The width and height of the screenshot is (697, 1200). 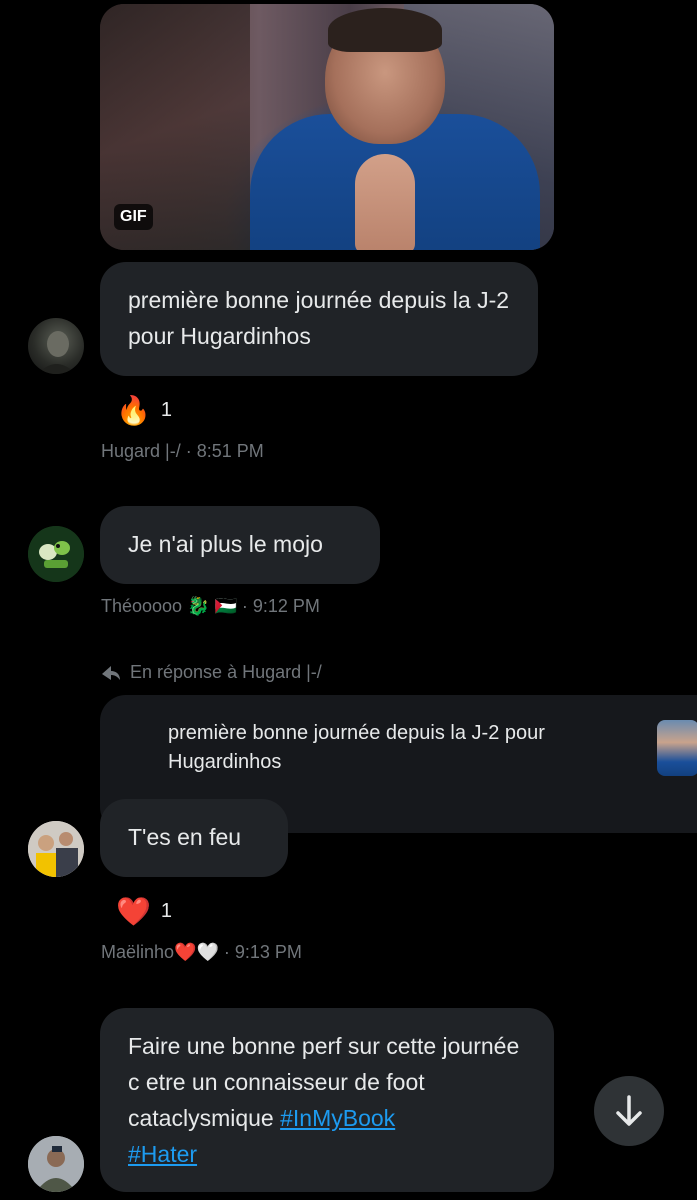 What do you see at coordinates (201, 952) in the screenshot?
I see `message-meta: Maëlinho❤️🤍 · 9:13 PM` at bounding box center [201, 952].